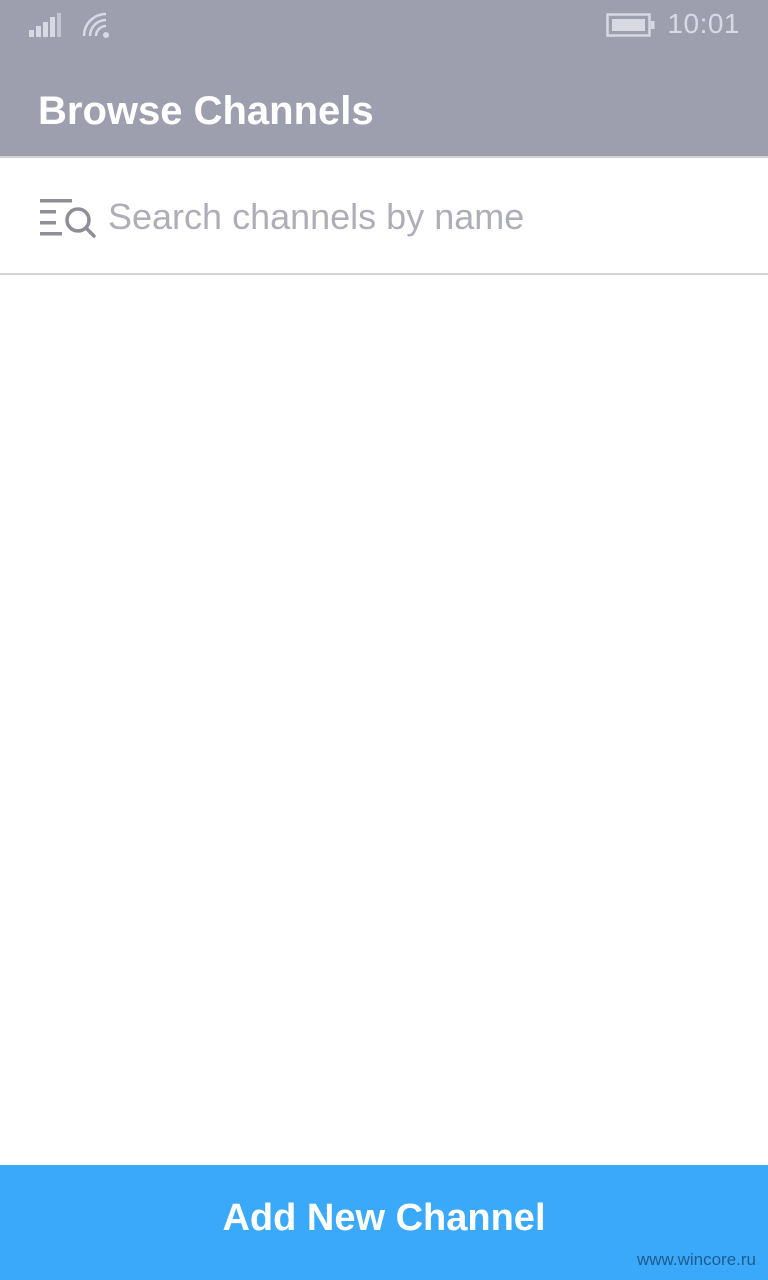  Describe the element at coordinates (630, 25) in the screenshot. I see `battery-icon` at that location.